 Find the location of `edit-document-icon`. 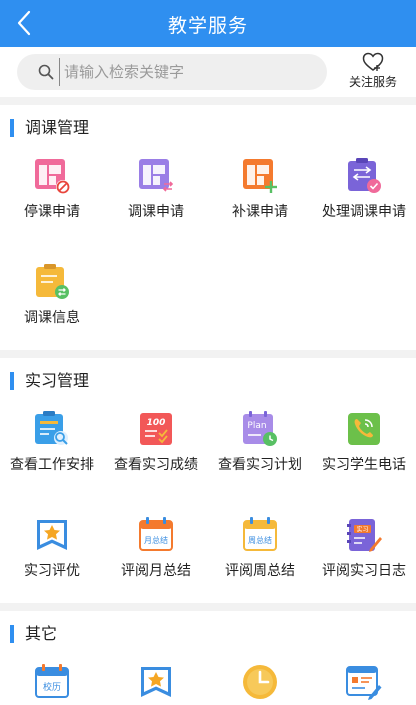

edit-document-icon is located at coordinates (364, 683).